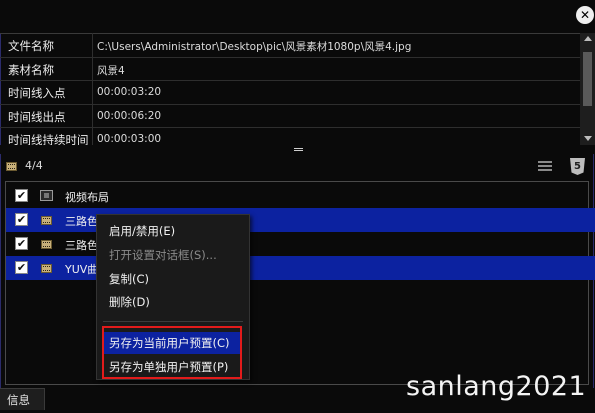 Image resolution: width=595 pixels, height=413 pixels. Describe the element at coordinates (92, 89) in the screenshot. I see `column-divider` at that location.